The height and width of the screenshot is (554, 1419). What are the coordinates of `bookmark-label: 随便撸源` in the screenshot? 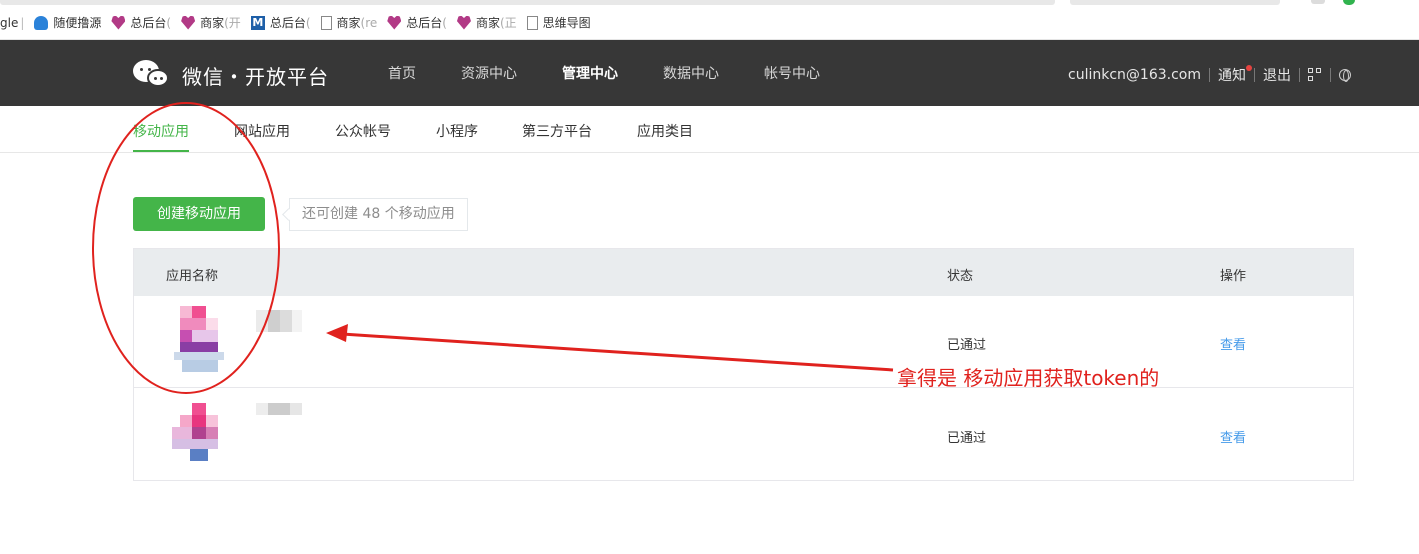 It's located at (77, 23).